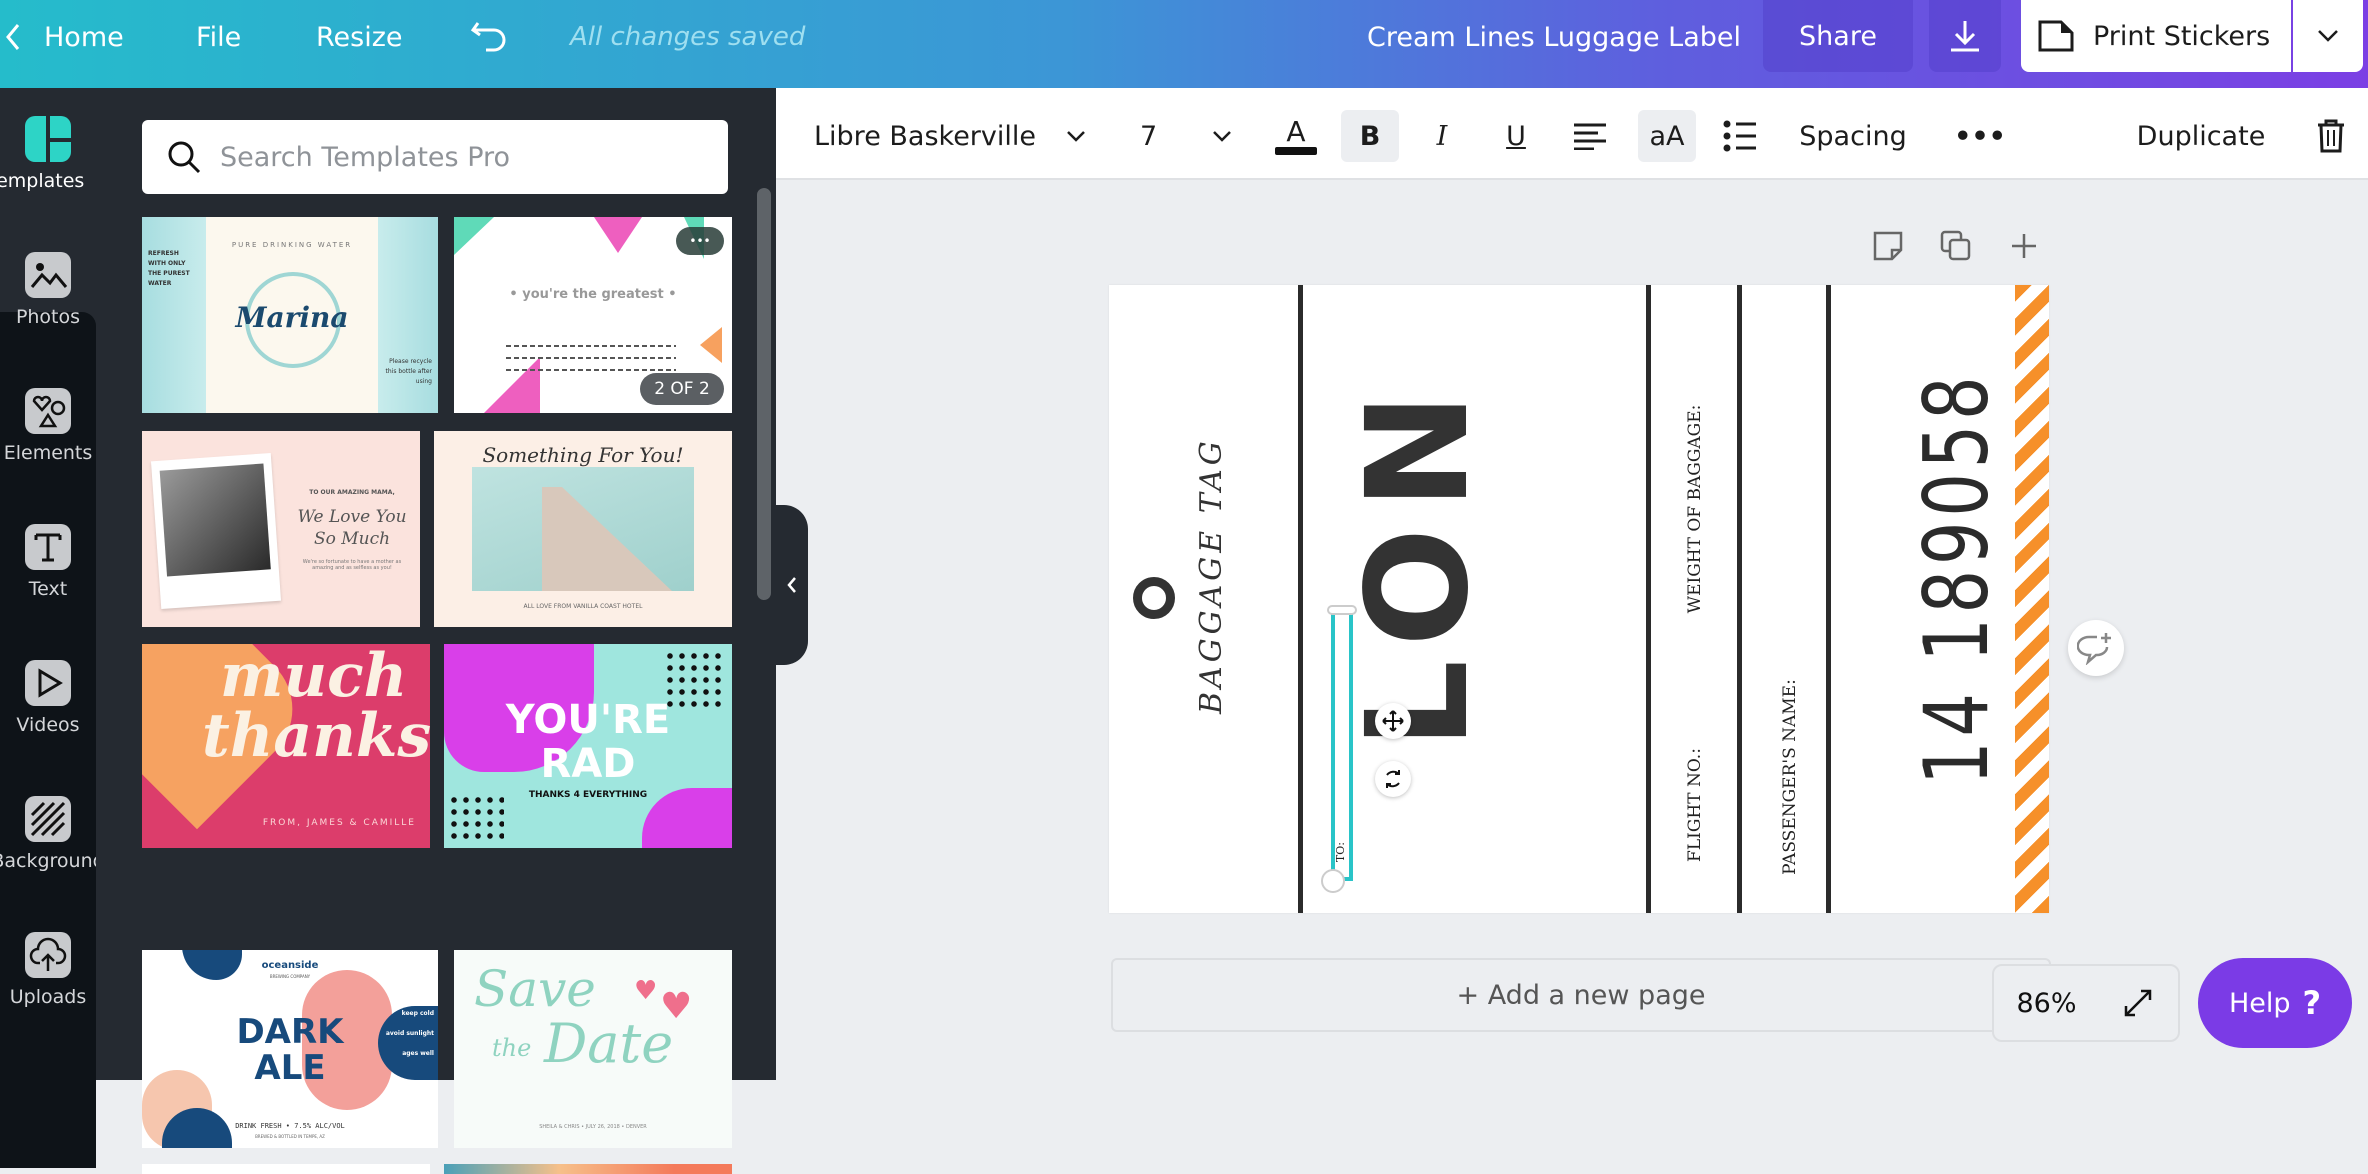  I want to click on download-icon, so click(1965, 36).